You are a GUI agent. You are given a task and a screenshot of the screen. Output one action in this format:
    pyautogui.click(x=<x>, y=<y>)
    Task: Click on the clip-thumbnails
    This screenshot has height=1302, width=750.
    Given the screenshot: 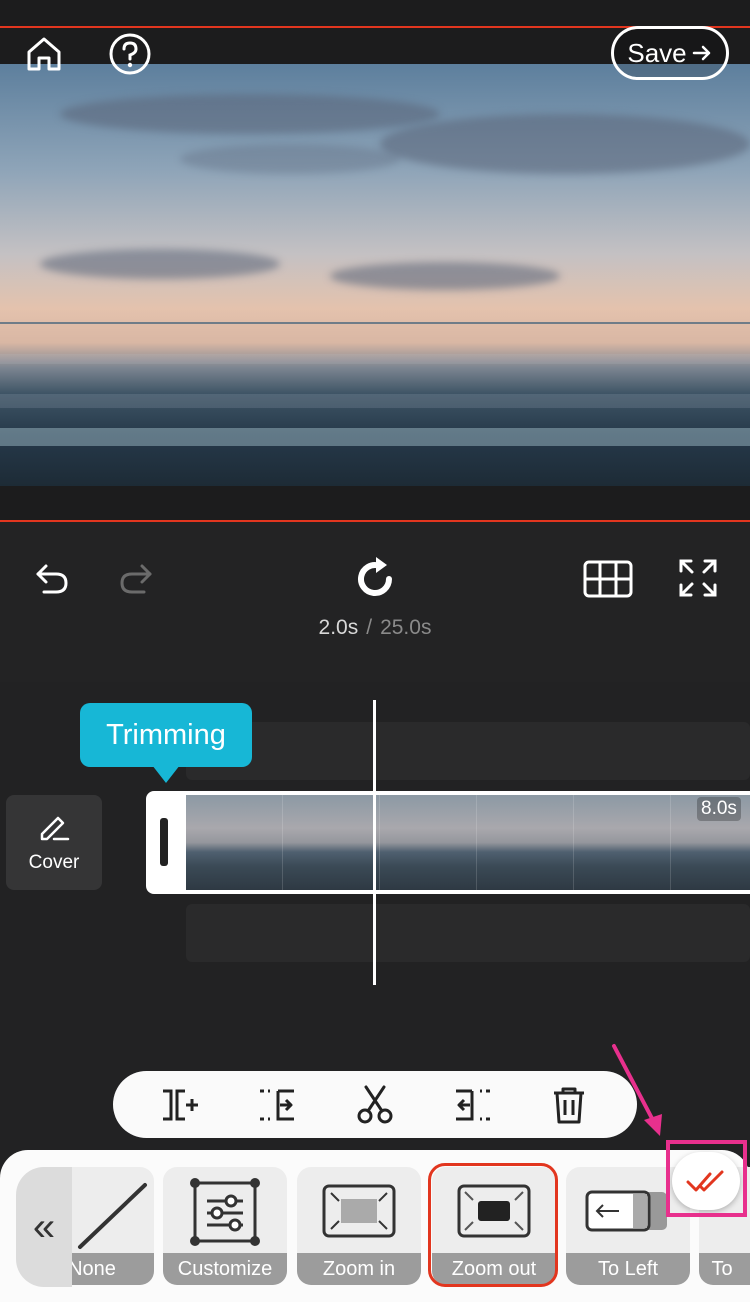 What is the action you would take?
    pyautogui.click(x=468, y=842)
    